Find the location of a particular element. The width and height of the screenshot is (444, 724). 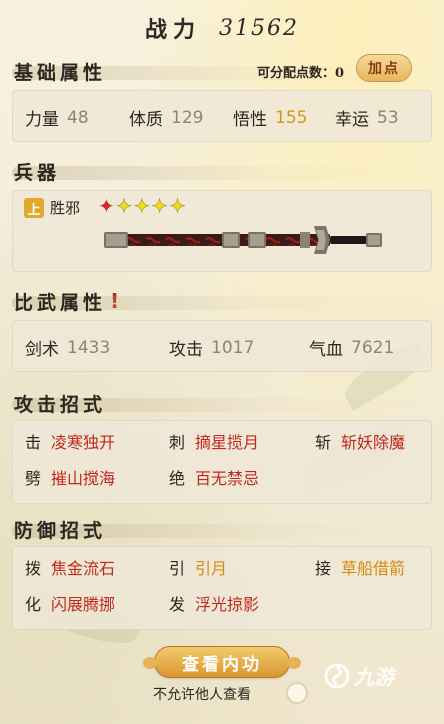

move-name: 百无禁忌 is located at coordinates (227, 478).